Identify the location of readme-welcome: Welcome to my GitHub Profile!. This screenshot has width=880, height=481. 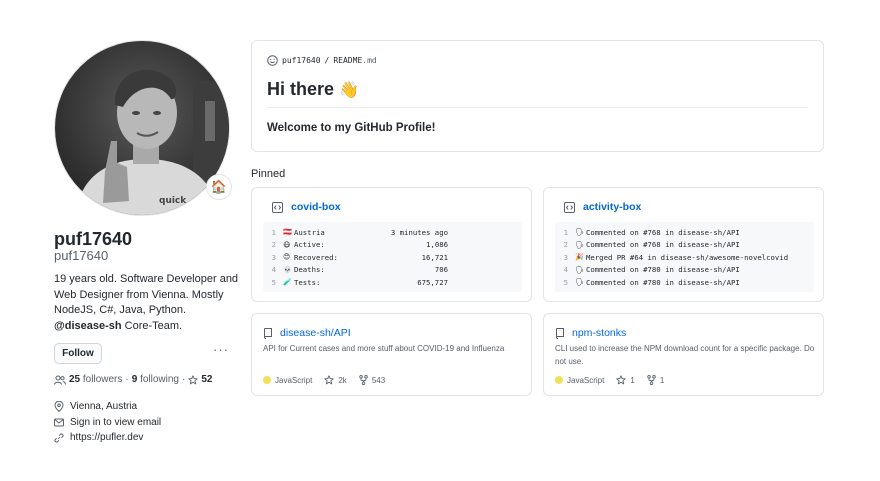
(351, 128).